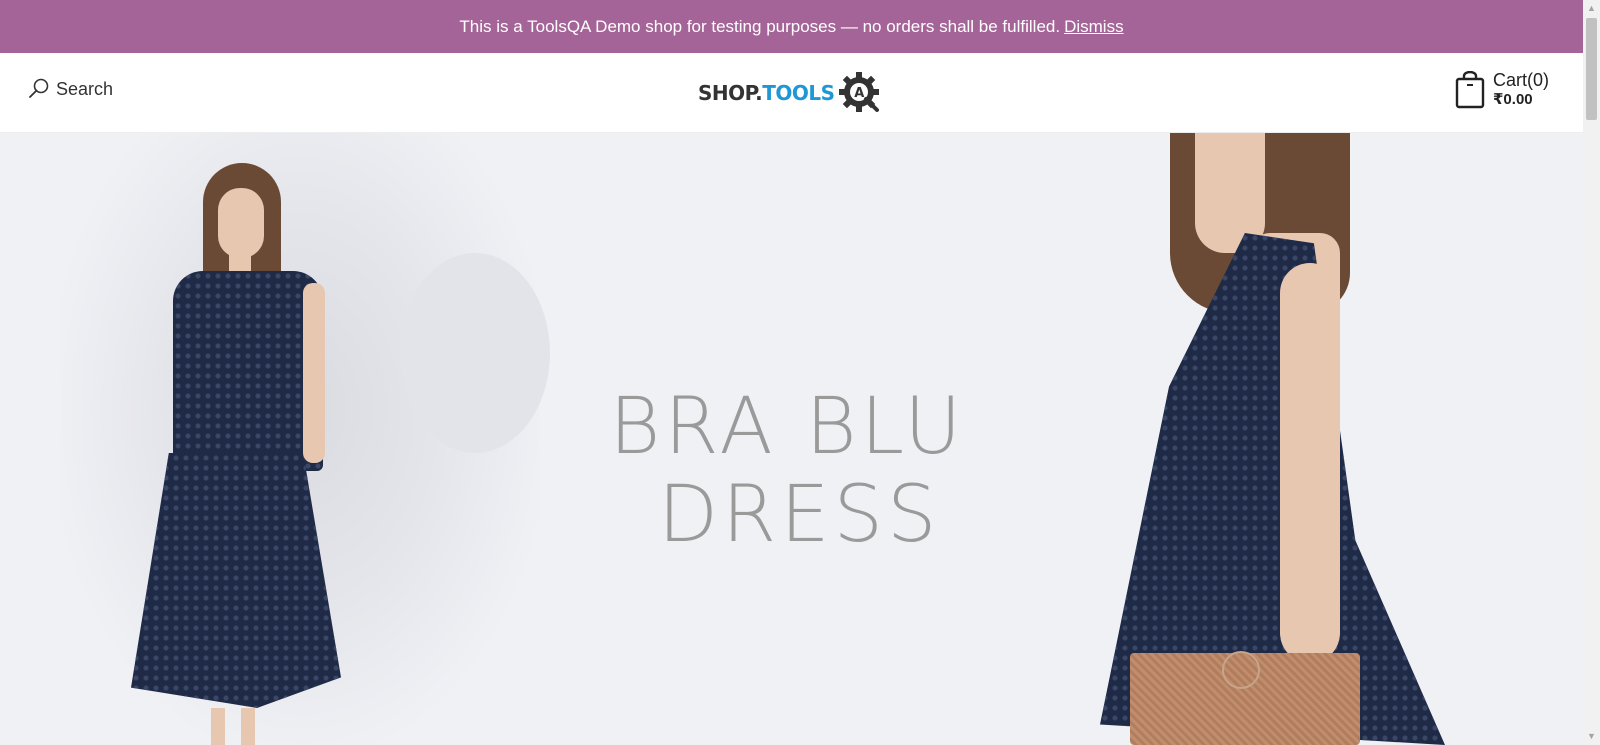 The height and width of the screenshot is (745, 1600). I want to click on dismiss-link: Dismiss, so click(1094, 27).